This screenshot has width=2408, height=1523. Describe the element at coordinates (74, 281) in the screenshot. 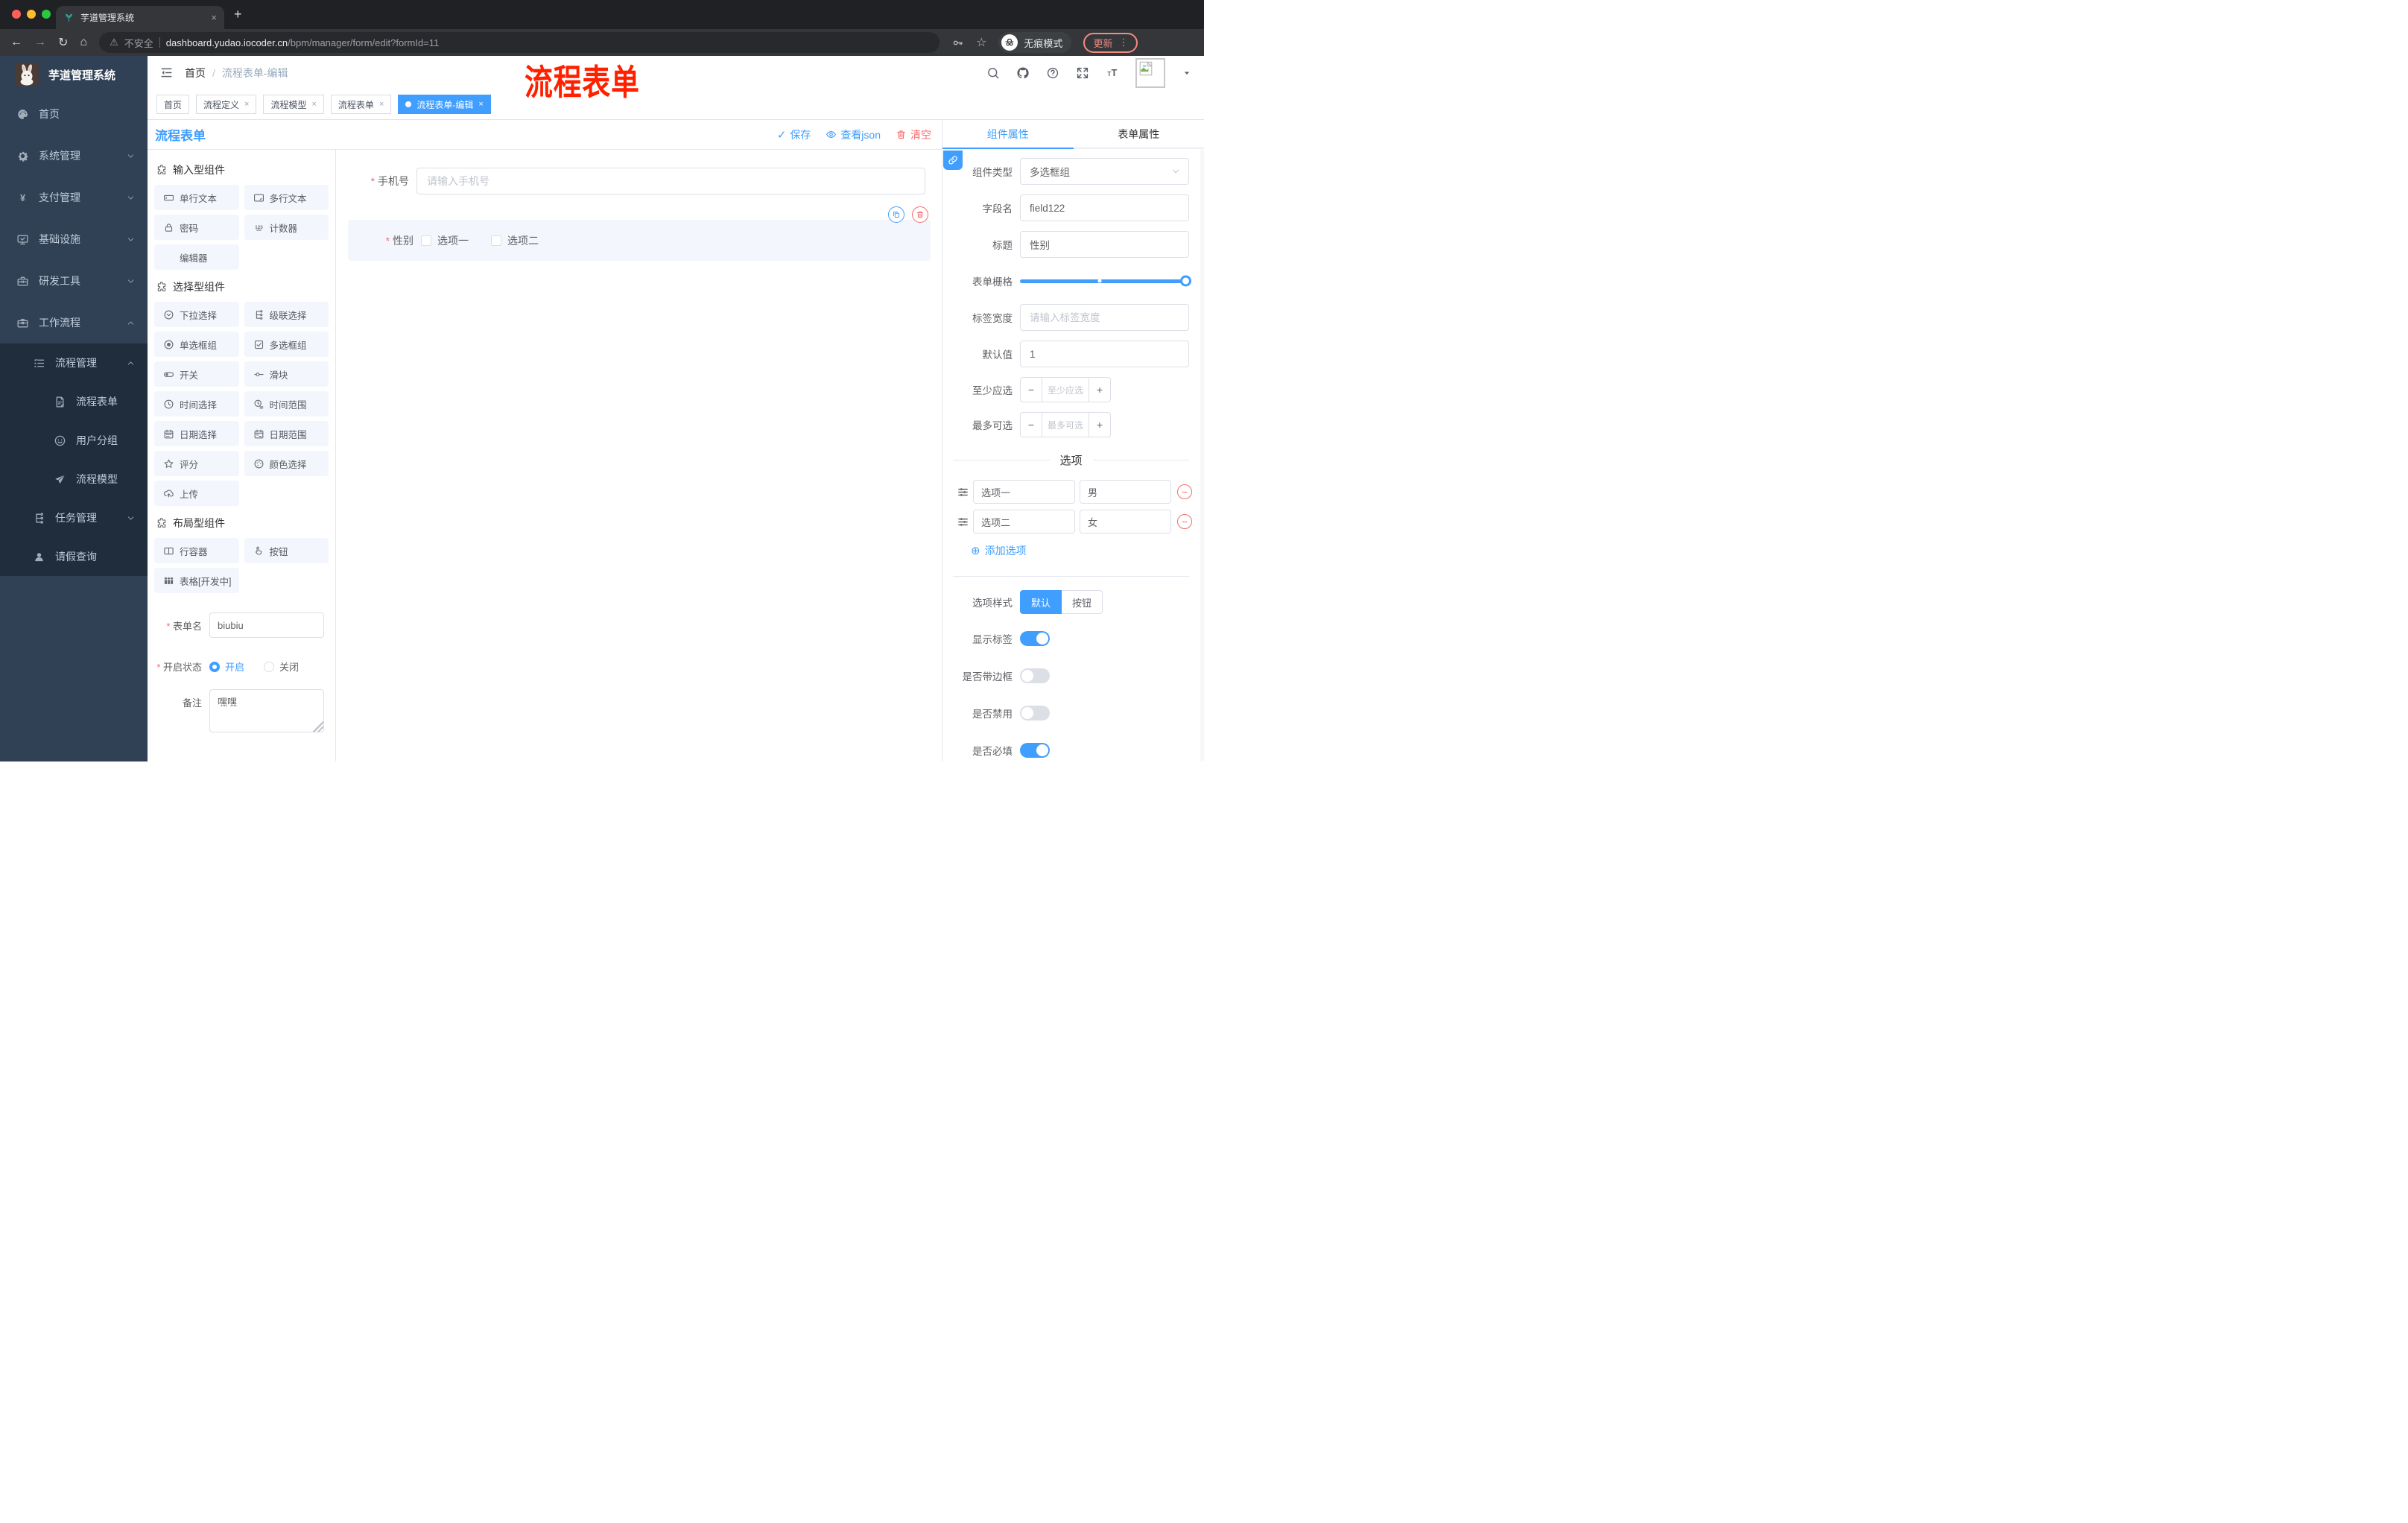

I see `sidebar-item-dev-tools: 研发工具` at that location.